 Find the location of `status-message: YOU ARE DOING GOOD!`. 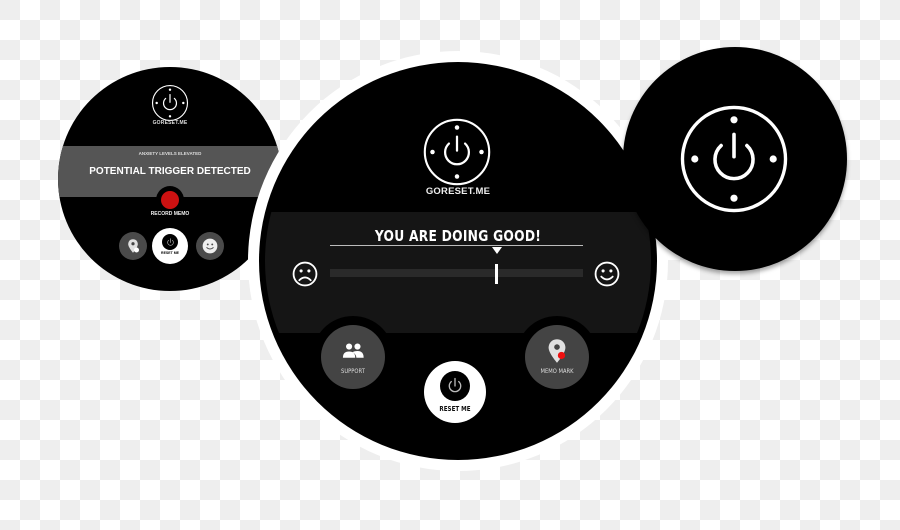

status-message: YOU ARE DOING GOOD! is located at coordinates (458, 236).